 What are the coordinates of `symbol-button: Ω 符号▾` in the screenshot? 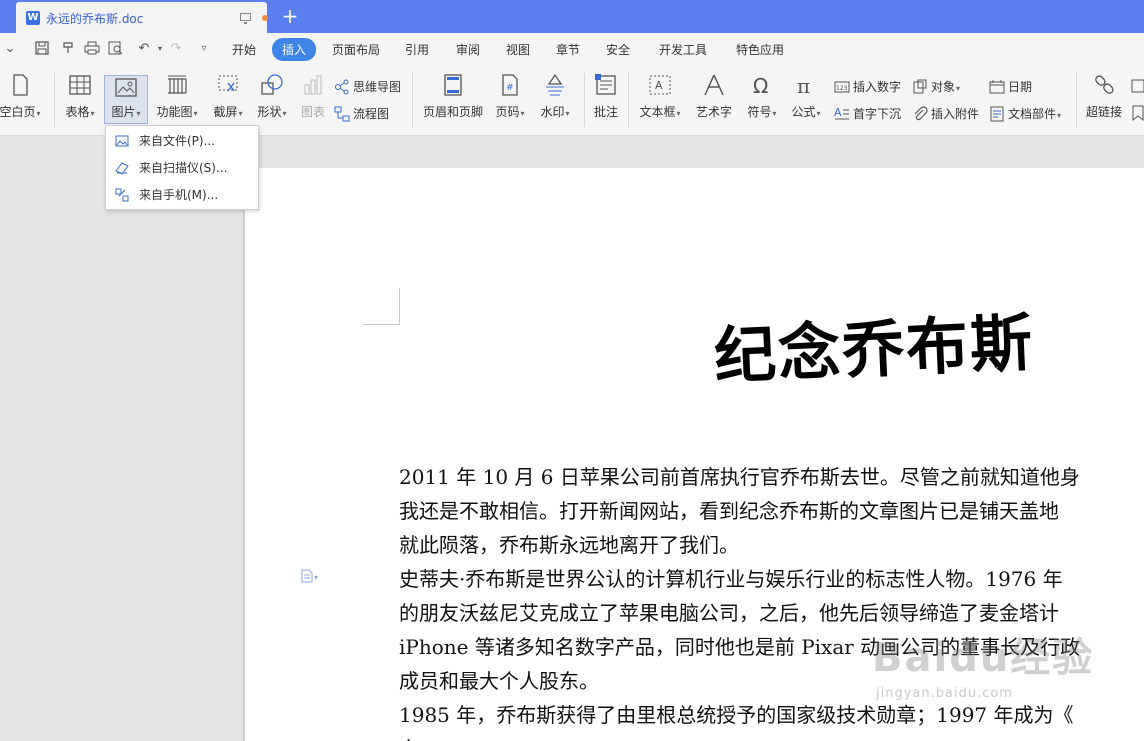 It's located at (762, 96).